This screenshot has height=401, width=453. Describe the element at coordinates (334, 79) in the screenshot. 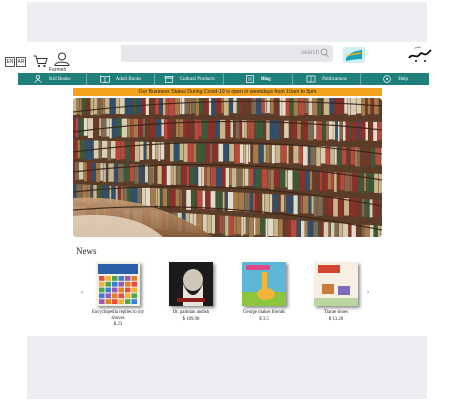

I see `nav-label: Publications` at that location.